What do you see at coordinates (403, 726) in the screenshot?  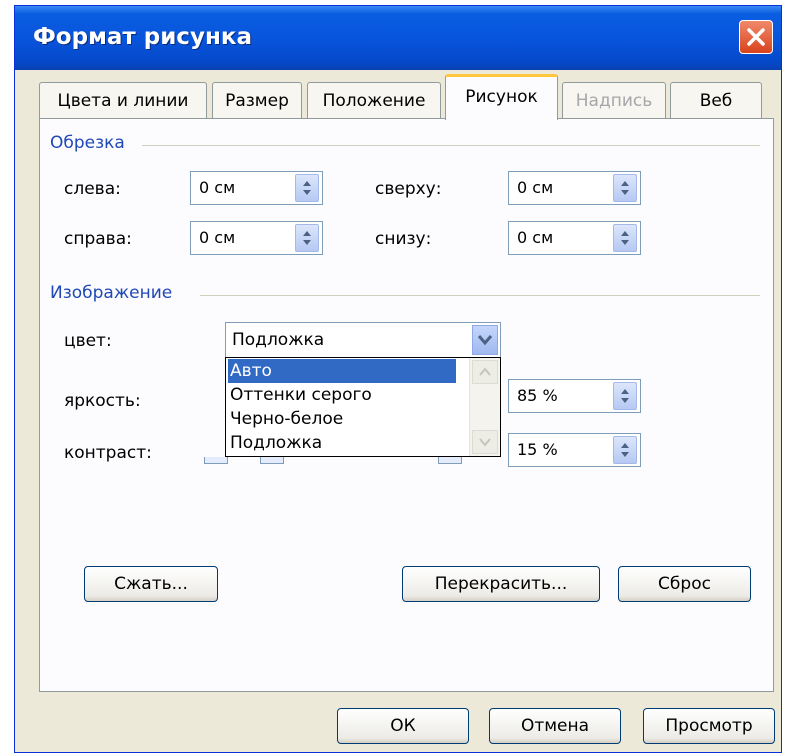 I see `ok-button: ОК` at bounding box center [403, 726].